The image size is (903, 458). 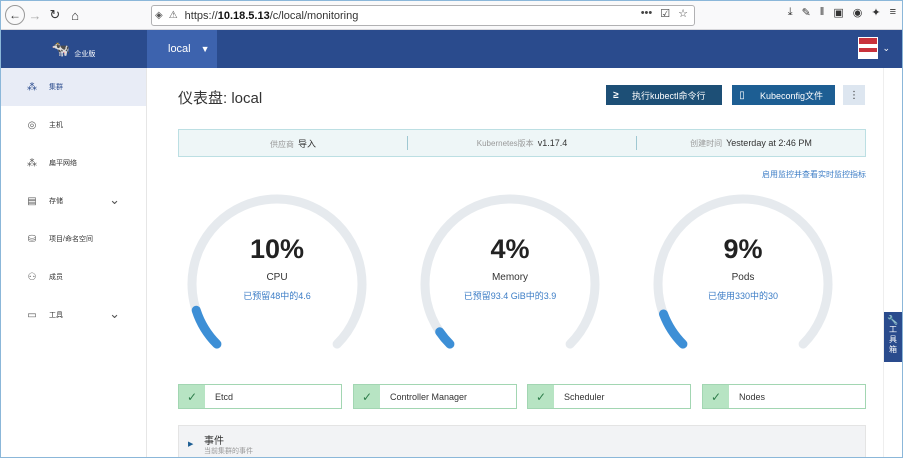 What do you see at coordinates (73, 125) in the screenshot?
I see `sidebar-item: ◎ 主机` at bounding box center [73, 125].